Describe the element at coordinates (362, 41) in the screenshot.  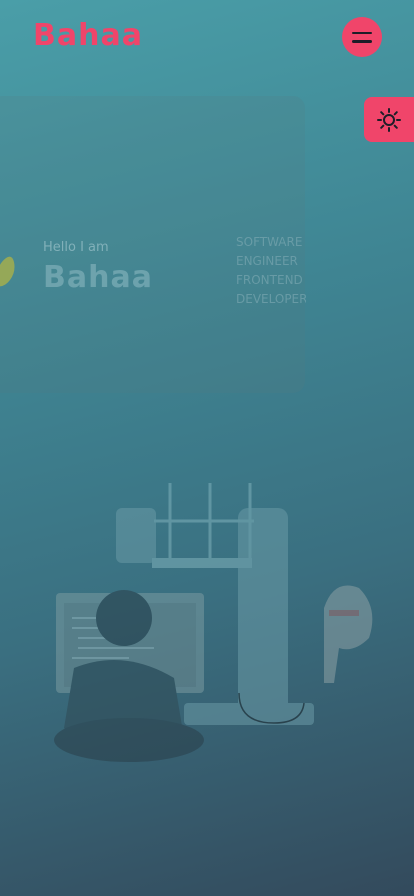
I see `hamburger-icon-line` at that location.